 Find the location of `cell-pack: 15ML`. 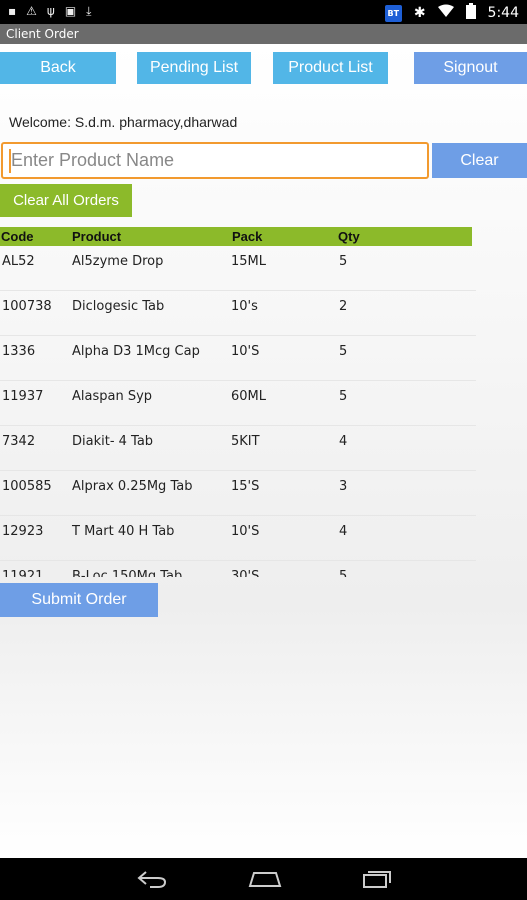

cell-pack: 15ML is located at coordinates (249, 261).